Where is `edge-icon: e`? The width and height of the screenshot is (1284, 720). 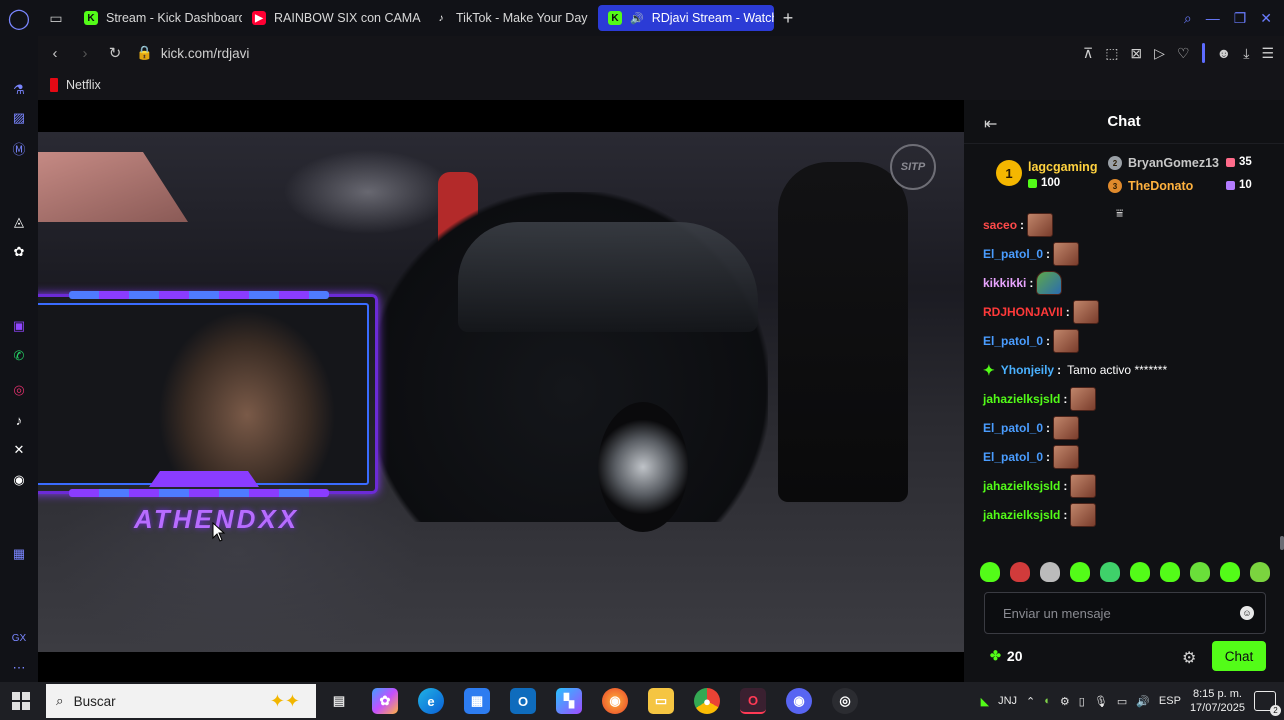 edge-icon: e is located at coordinates (431, 701).